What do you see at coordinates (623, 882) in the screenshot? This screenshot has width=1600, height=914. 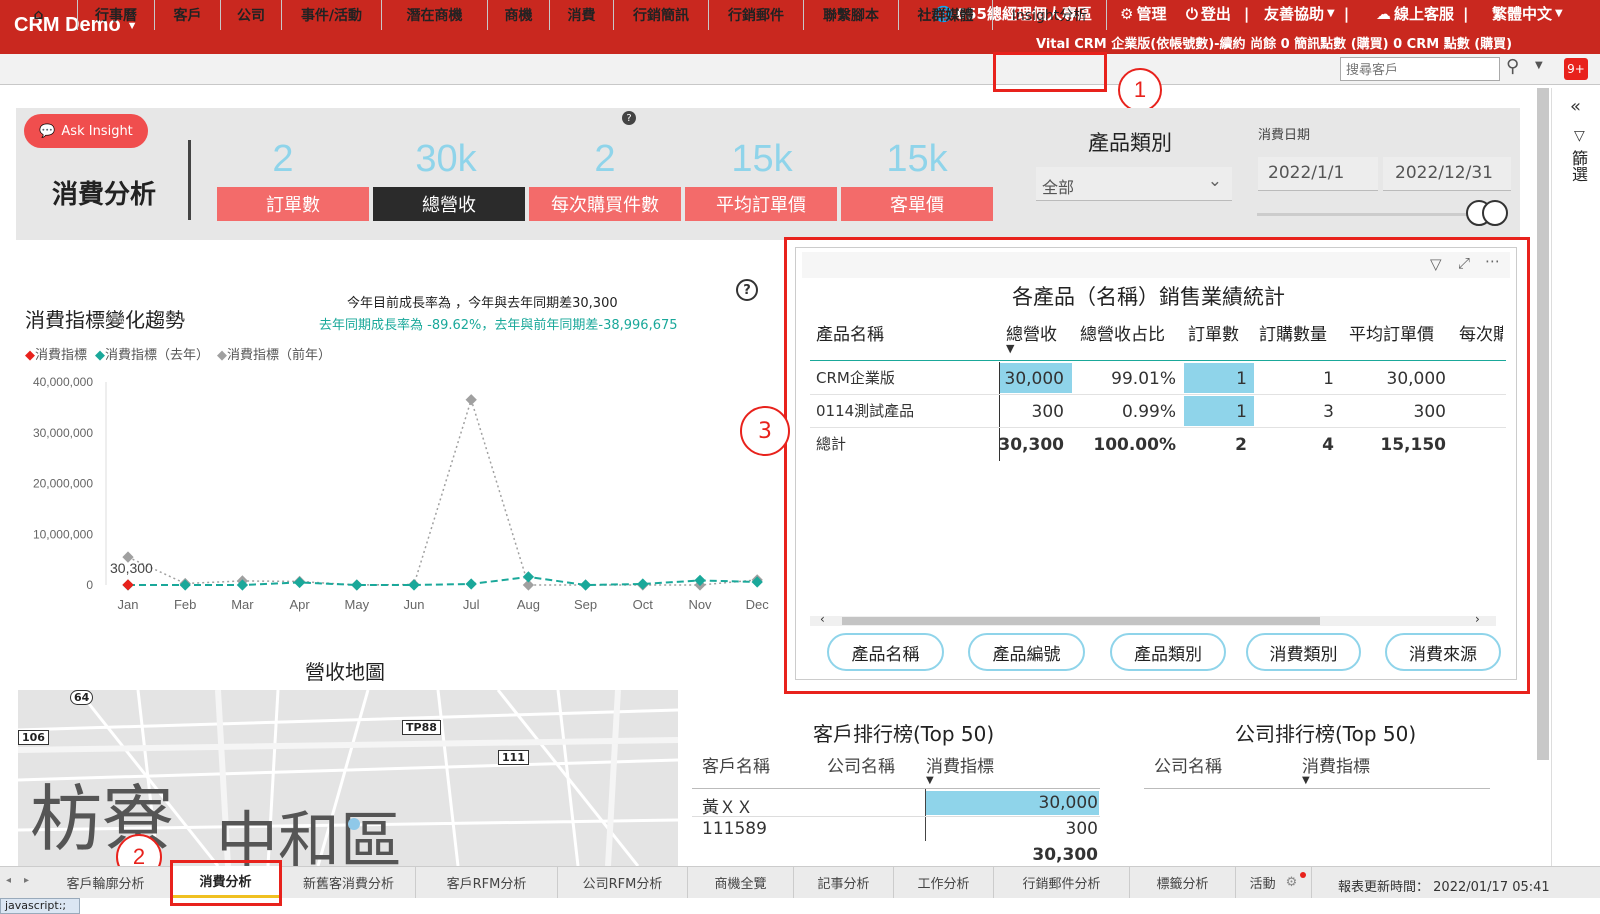 I see `tab-company-rfm: 公司RFM分析` at bounding box center [623, 882].